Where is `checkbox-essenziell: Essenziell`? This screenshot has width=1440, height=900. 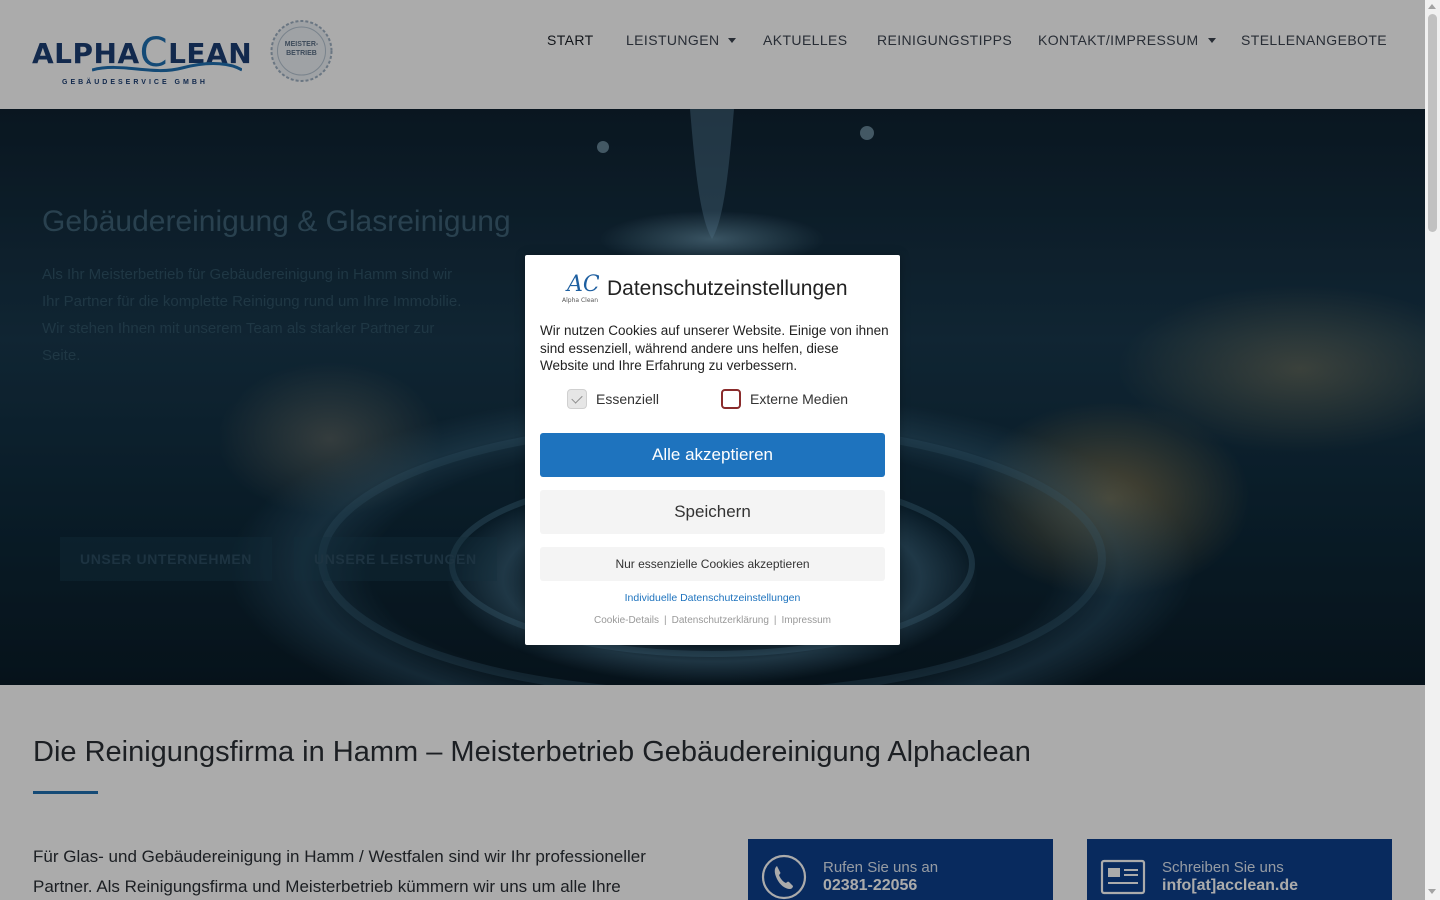
checkbox-essenziell: Essenziell is located at coordinates (613, 399).